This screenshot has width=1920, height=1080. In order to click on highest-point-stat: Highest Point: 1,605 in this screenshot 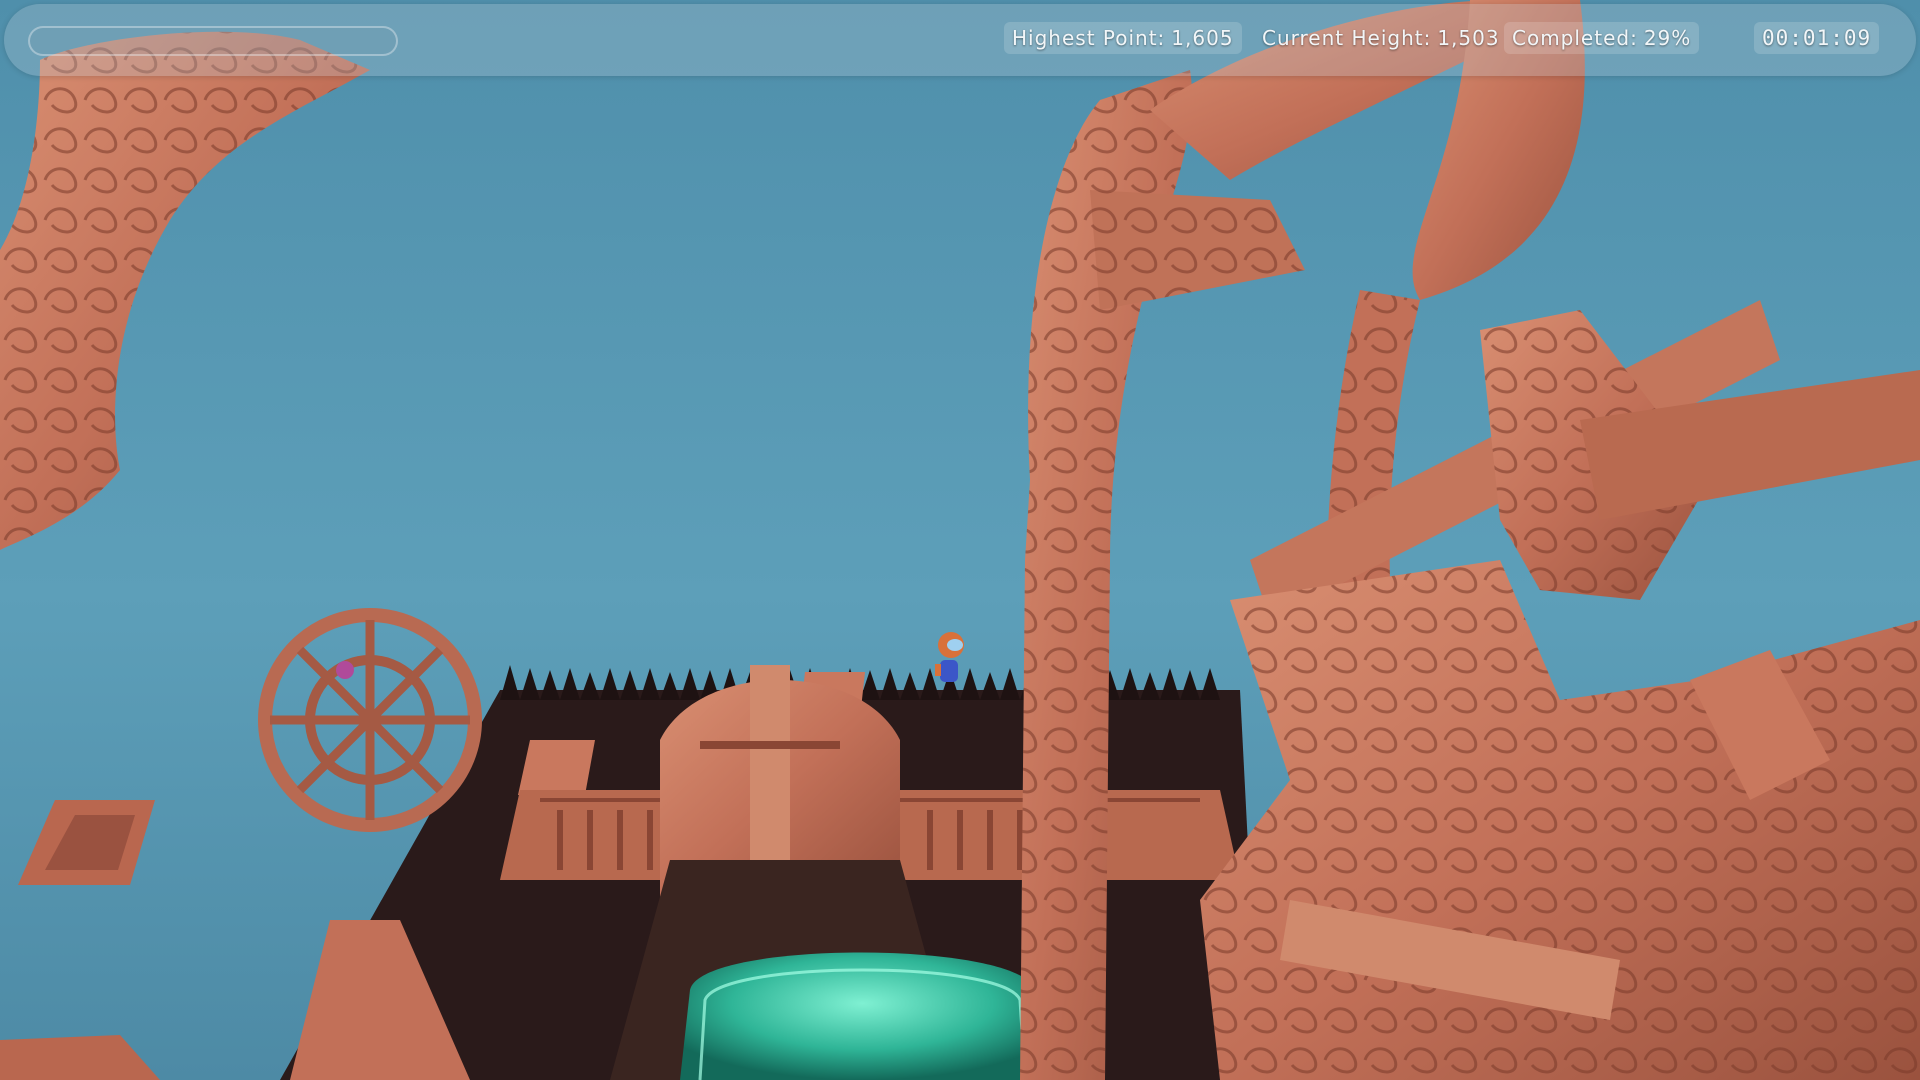, I will do `click(1123, 38)`.